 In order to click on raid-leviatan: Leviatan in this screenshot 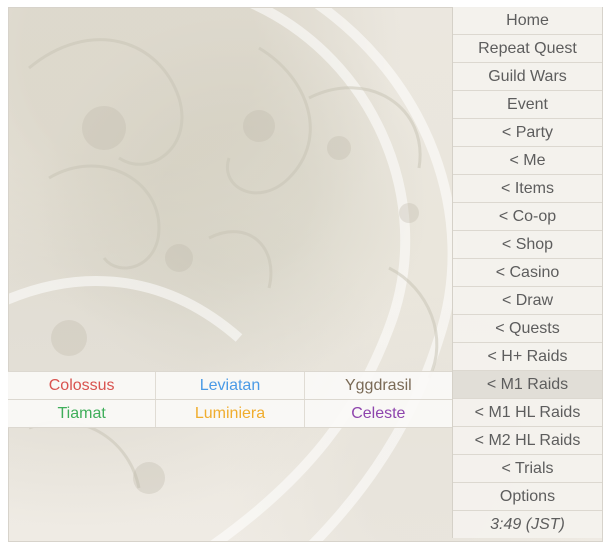, I will do `click(230, 385)`.